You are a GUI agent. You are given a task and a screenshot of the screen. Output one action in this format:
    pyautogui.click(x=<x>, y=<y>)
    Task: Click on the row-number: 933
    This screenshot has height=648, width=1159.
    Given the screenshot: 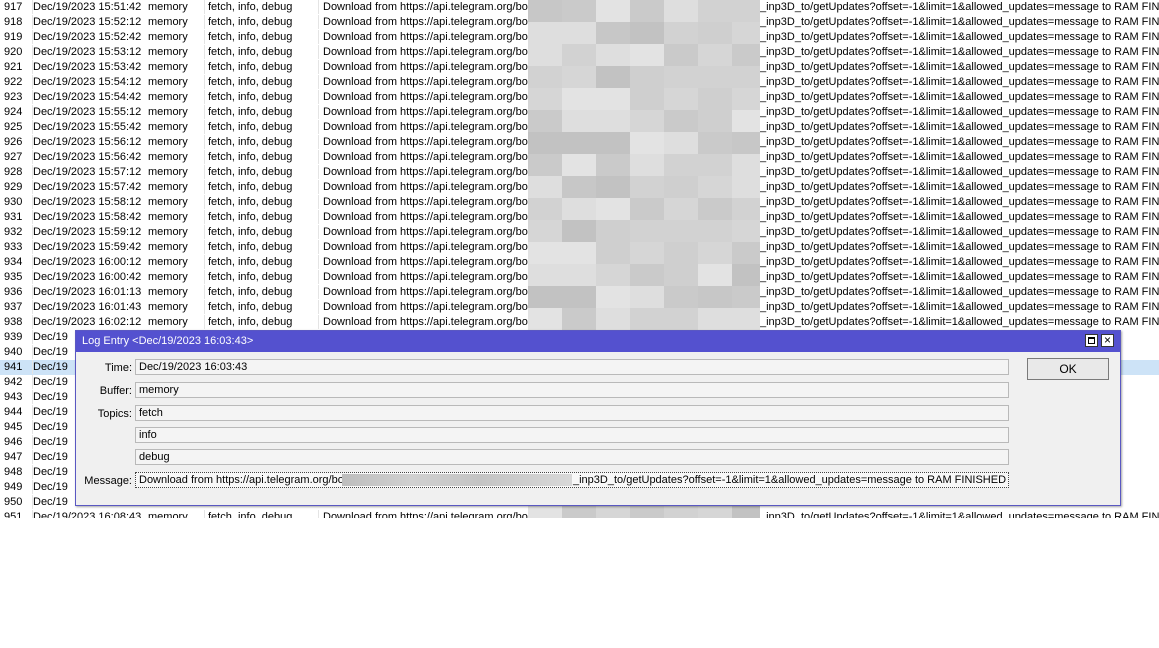 What is the action you would take?
    pyautogui.click(x=13, y=247)
    